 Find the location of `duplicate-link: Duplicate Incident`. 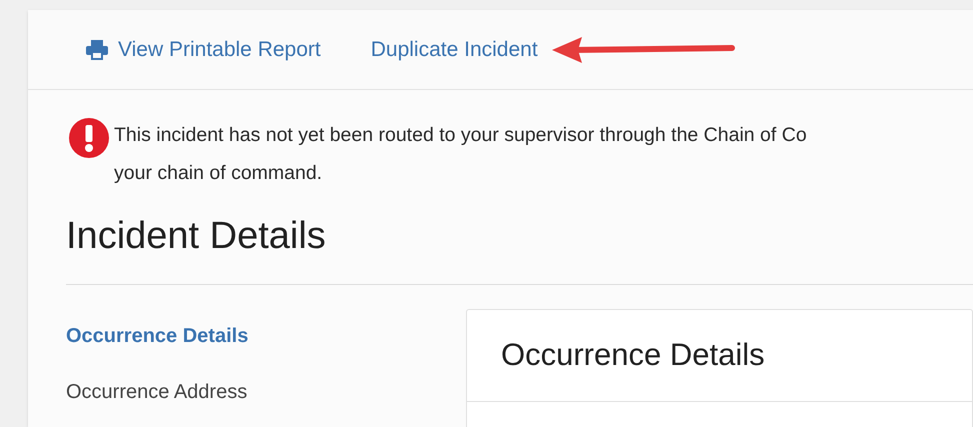

duplicate-link: Duplicate Incident is located at coordinates (454, 50).